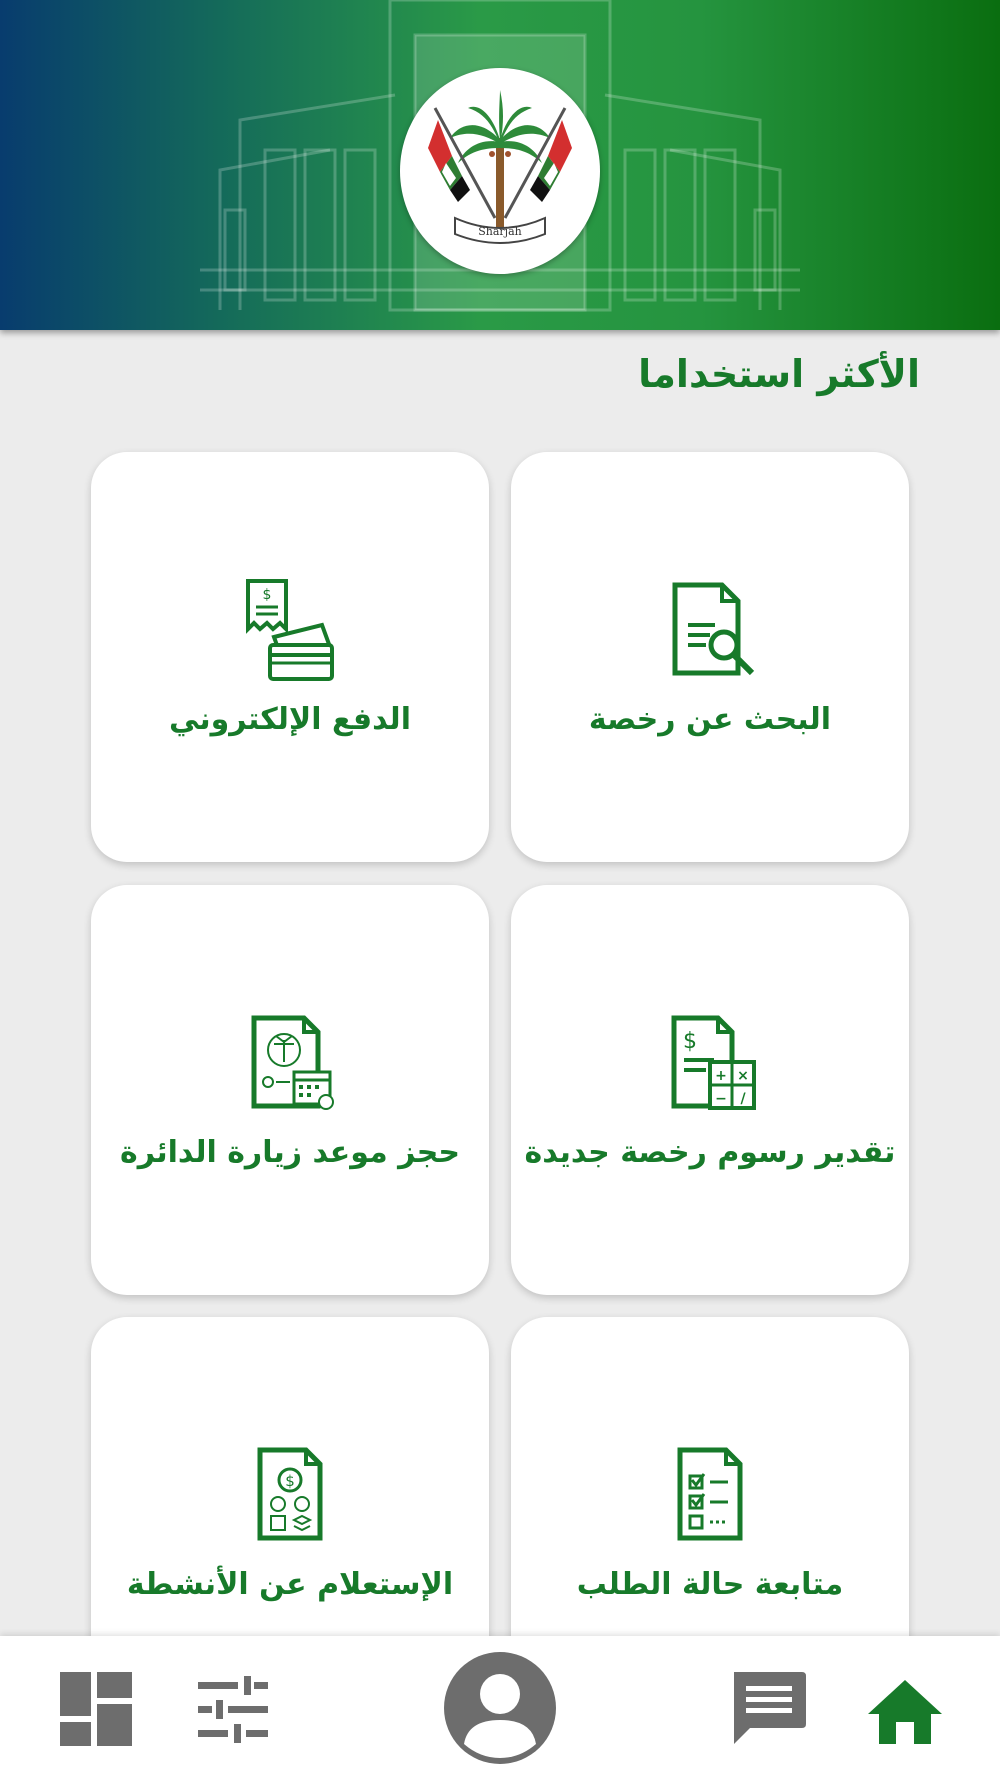  What do you see at coordinates (96, 1709) in the screenshot?
I see `dashboard-icon` at bounding box center [96, 1709].